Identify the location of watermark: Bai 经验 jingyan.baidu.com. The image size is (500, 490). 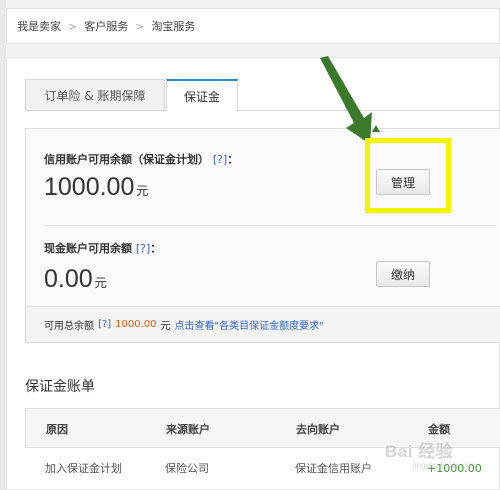
(431, 453).